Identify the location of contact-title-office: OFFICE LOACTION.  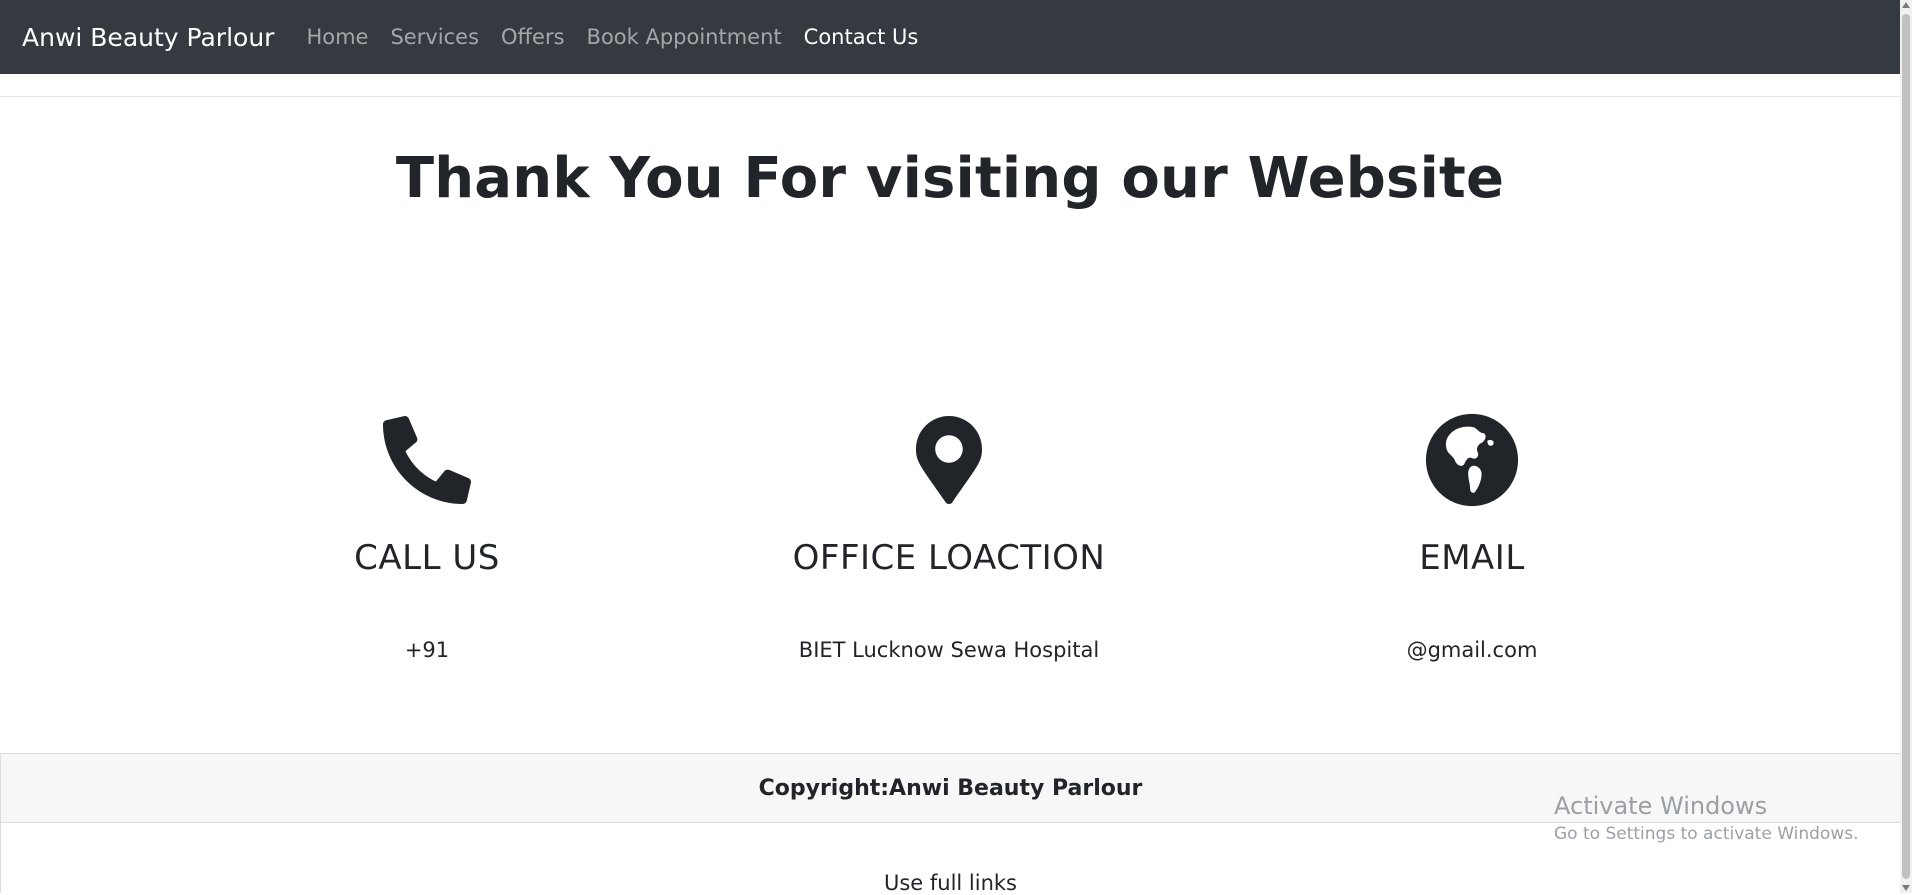
(949, 558).